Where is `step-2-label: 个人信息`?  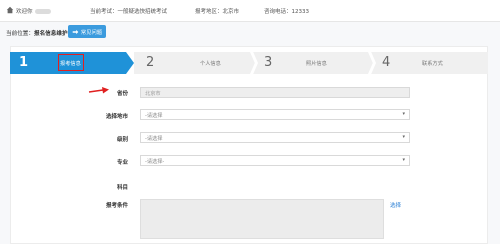
step-2-label: 个人信息 is located at coordinates (210, 63).